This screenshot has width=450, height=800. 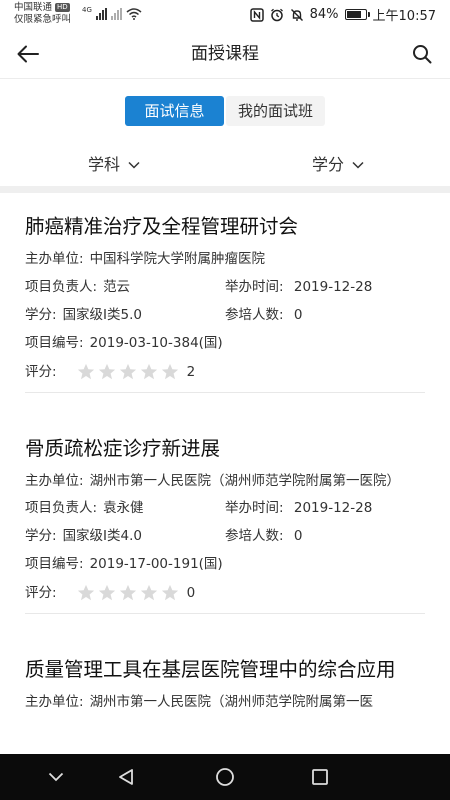 I want to click on carrier-info: 中国联通 HD 仅限紧急呼叫, so click(x=42, y=14).